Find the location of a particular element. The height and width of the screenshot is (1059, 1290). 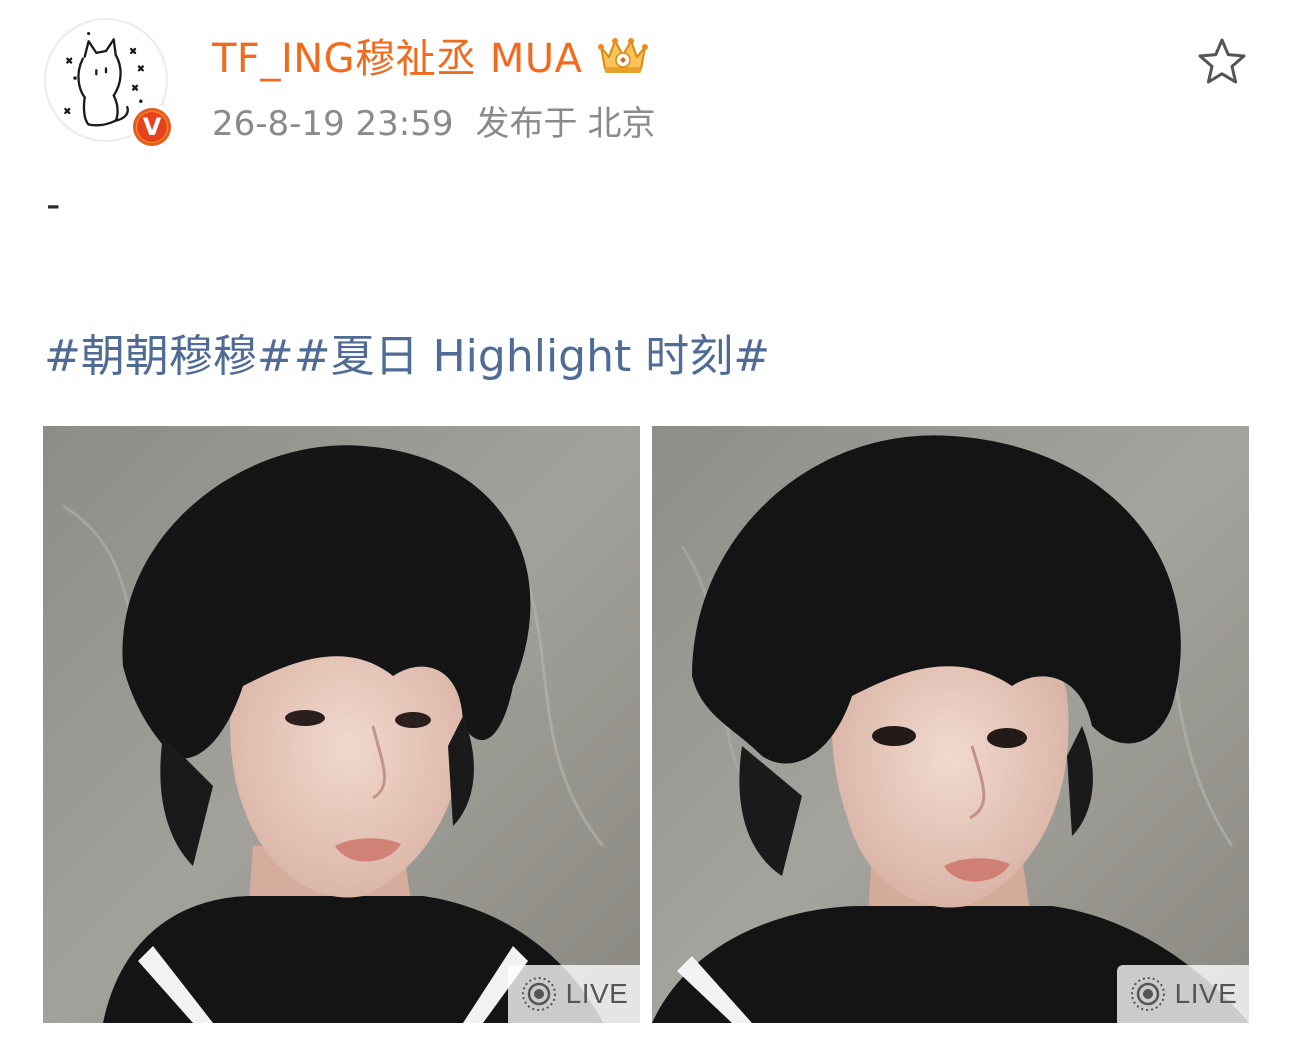

verified-badge: V is located at coordinates (152, 127).